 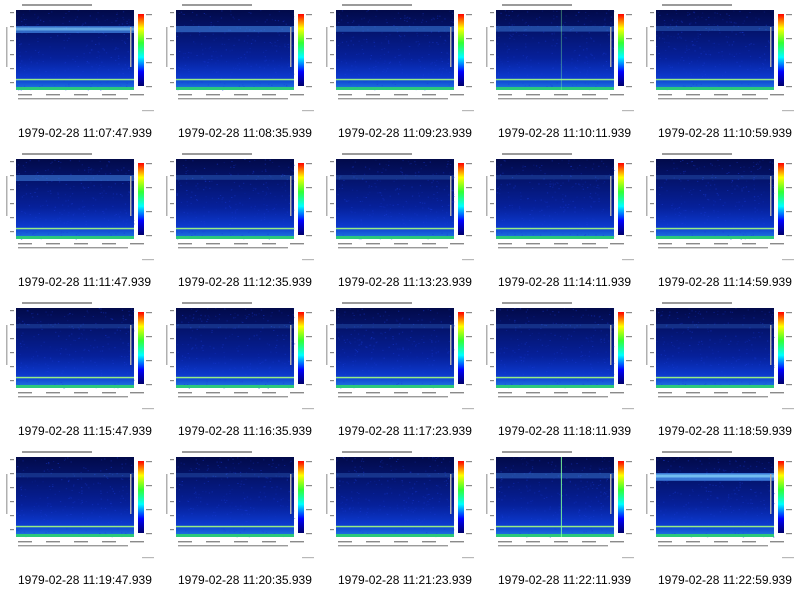 I want to click on spectrogram-panel: 1979-02-28 11:14:59.939, so click(x=720, y=223).